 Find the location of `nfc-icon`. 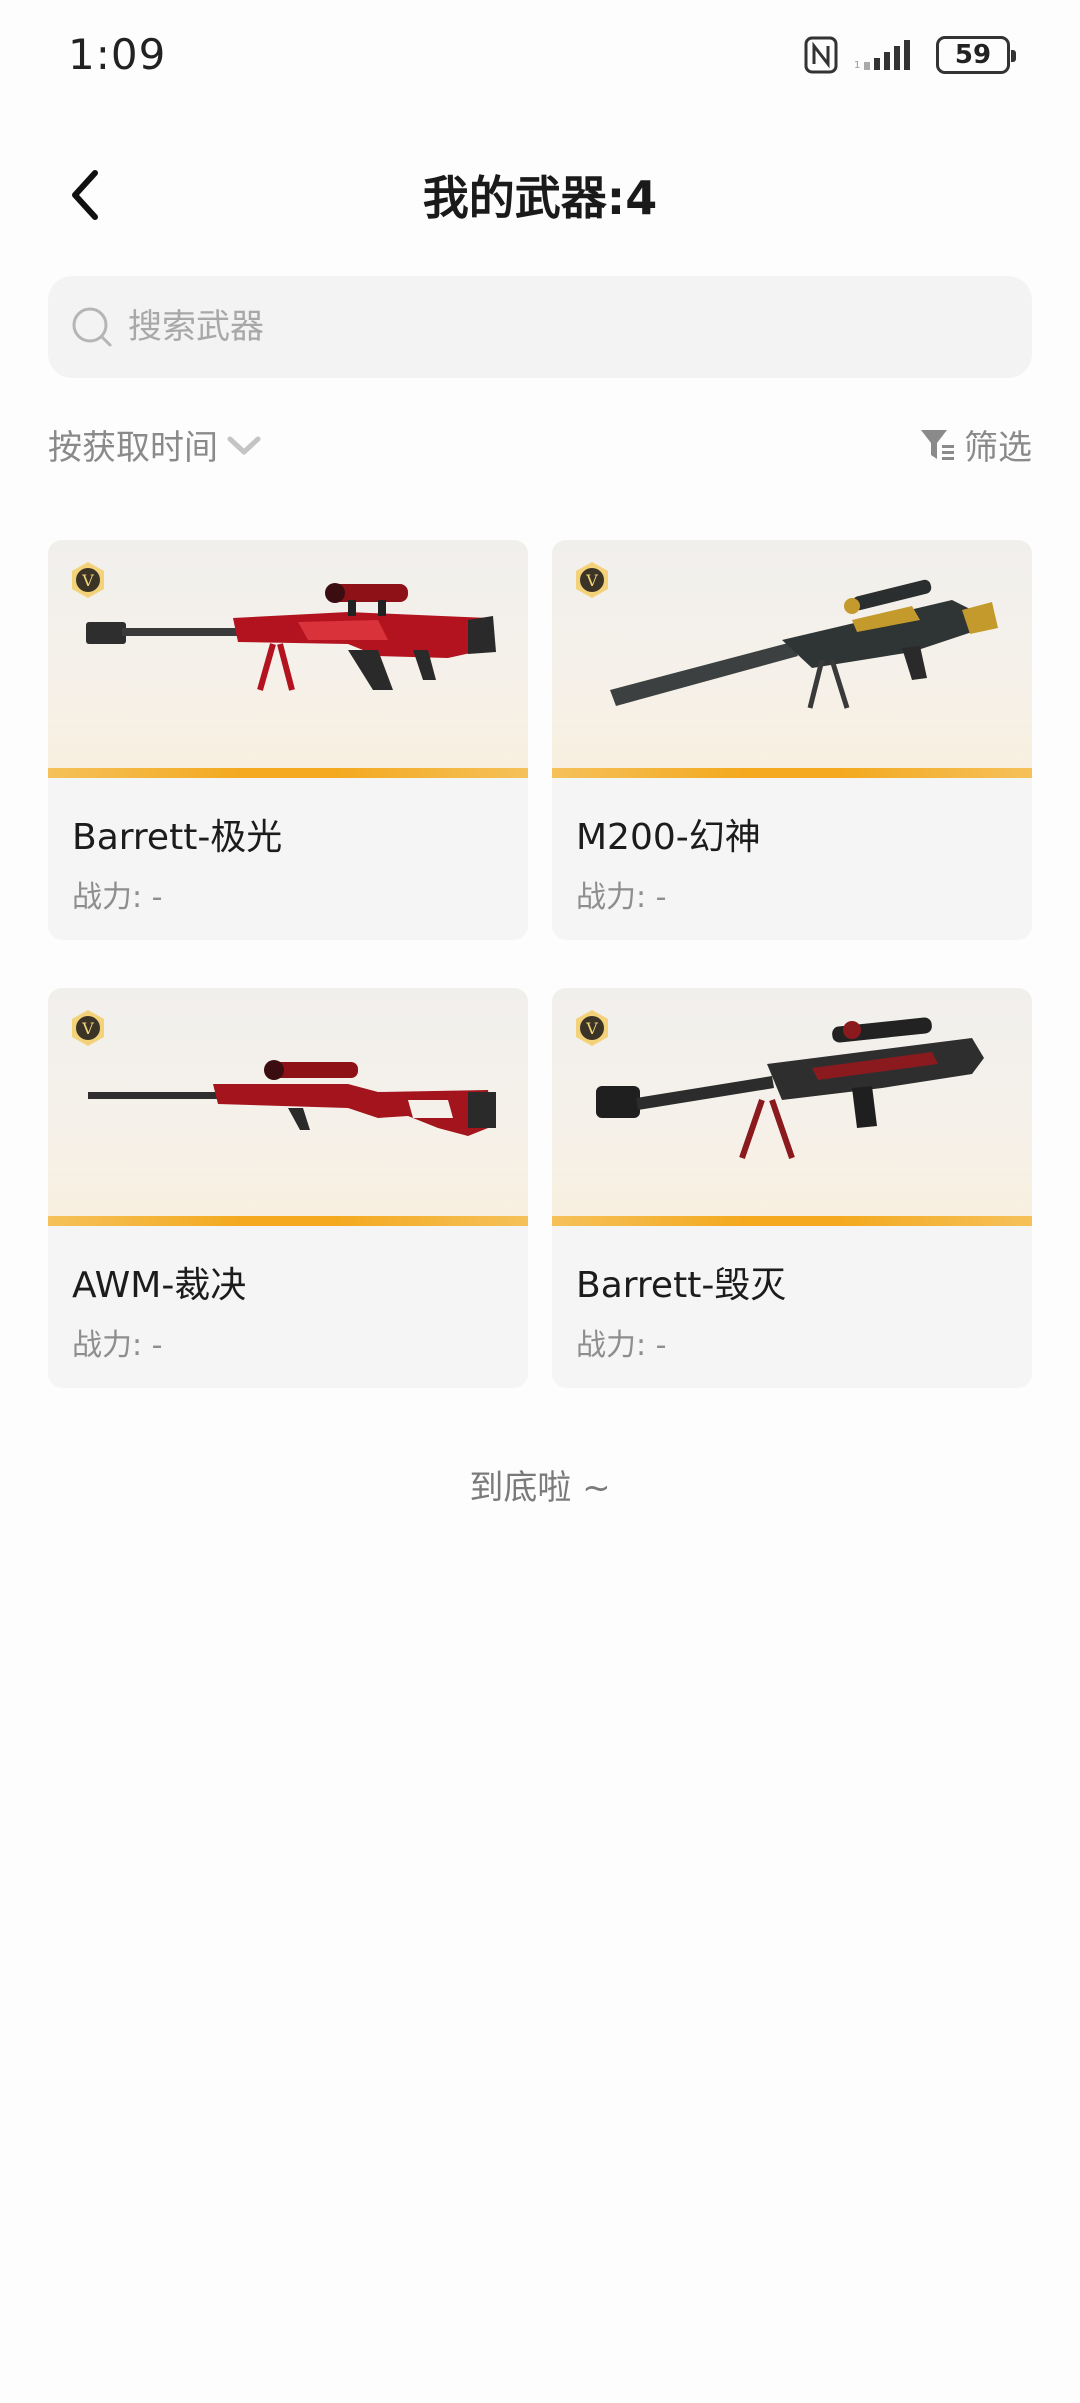

nfc-icon is located at coordinates (821, 55).